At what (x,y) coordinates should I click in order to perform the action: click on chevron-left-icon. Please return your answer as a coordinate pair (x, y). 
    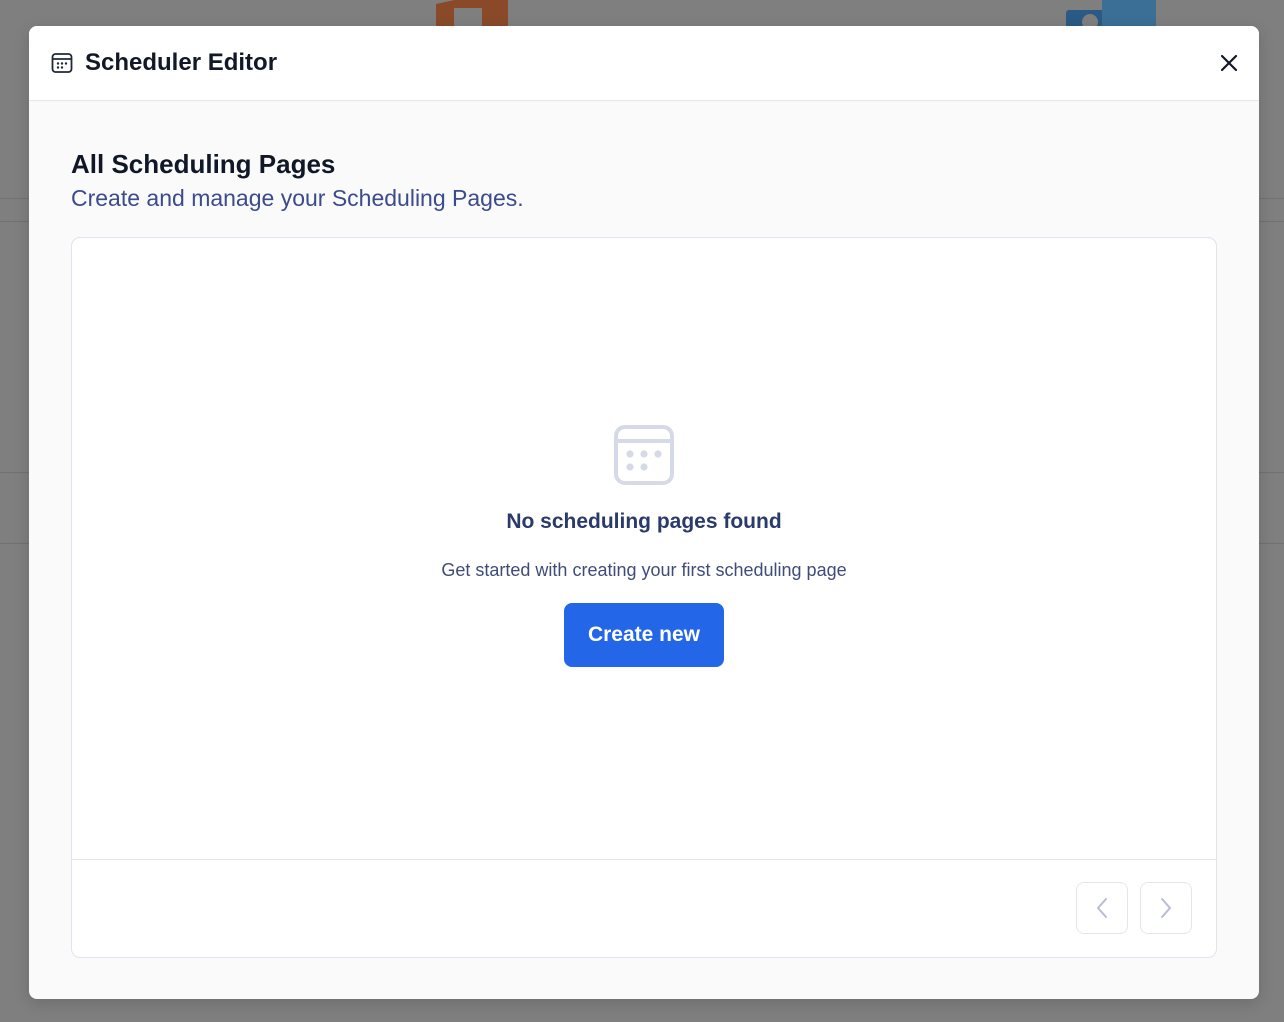
    Looking at the image, I should click on (1102, 908).